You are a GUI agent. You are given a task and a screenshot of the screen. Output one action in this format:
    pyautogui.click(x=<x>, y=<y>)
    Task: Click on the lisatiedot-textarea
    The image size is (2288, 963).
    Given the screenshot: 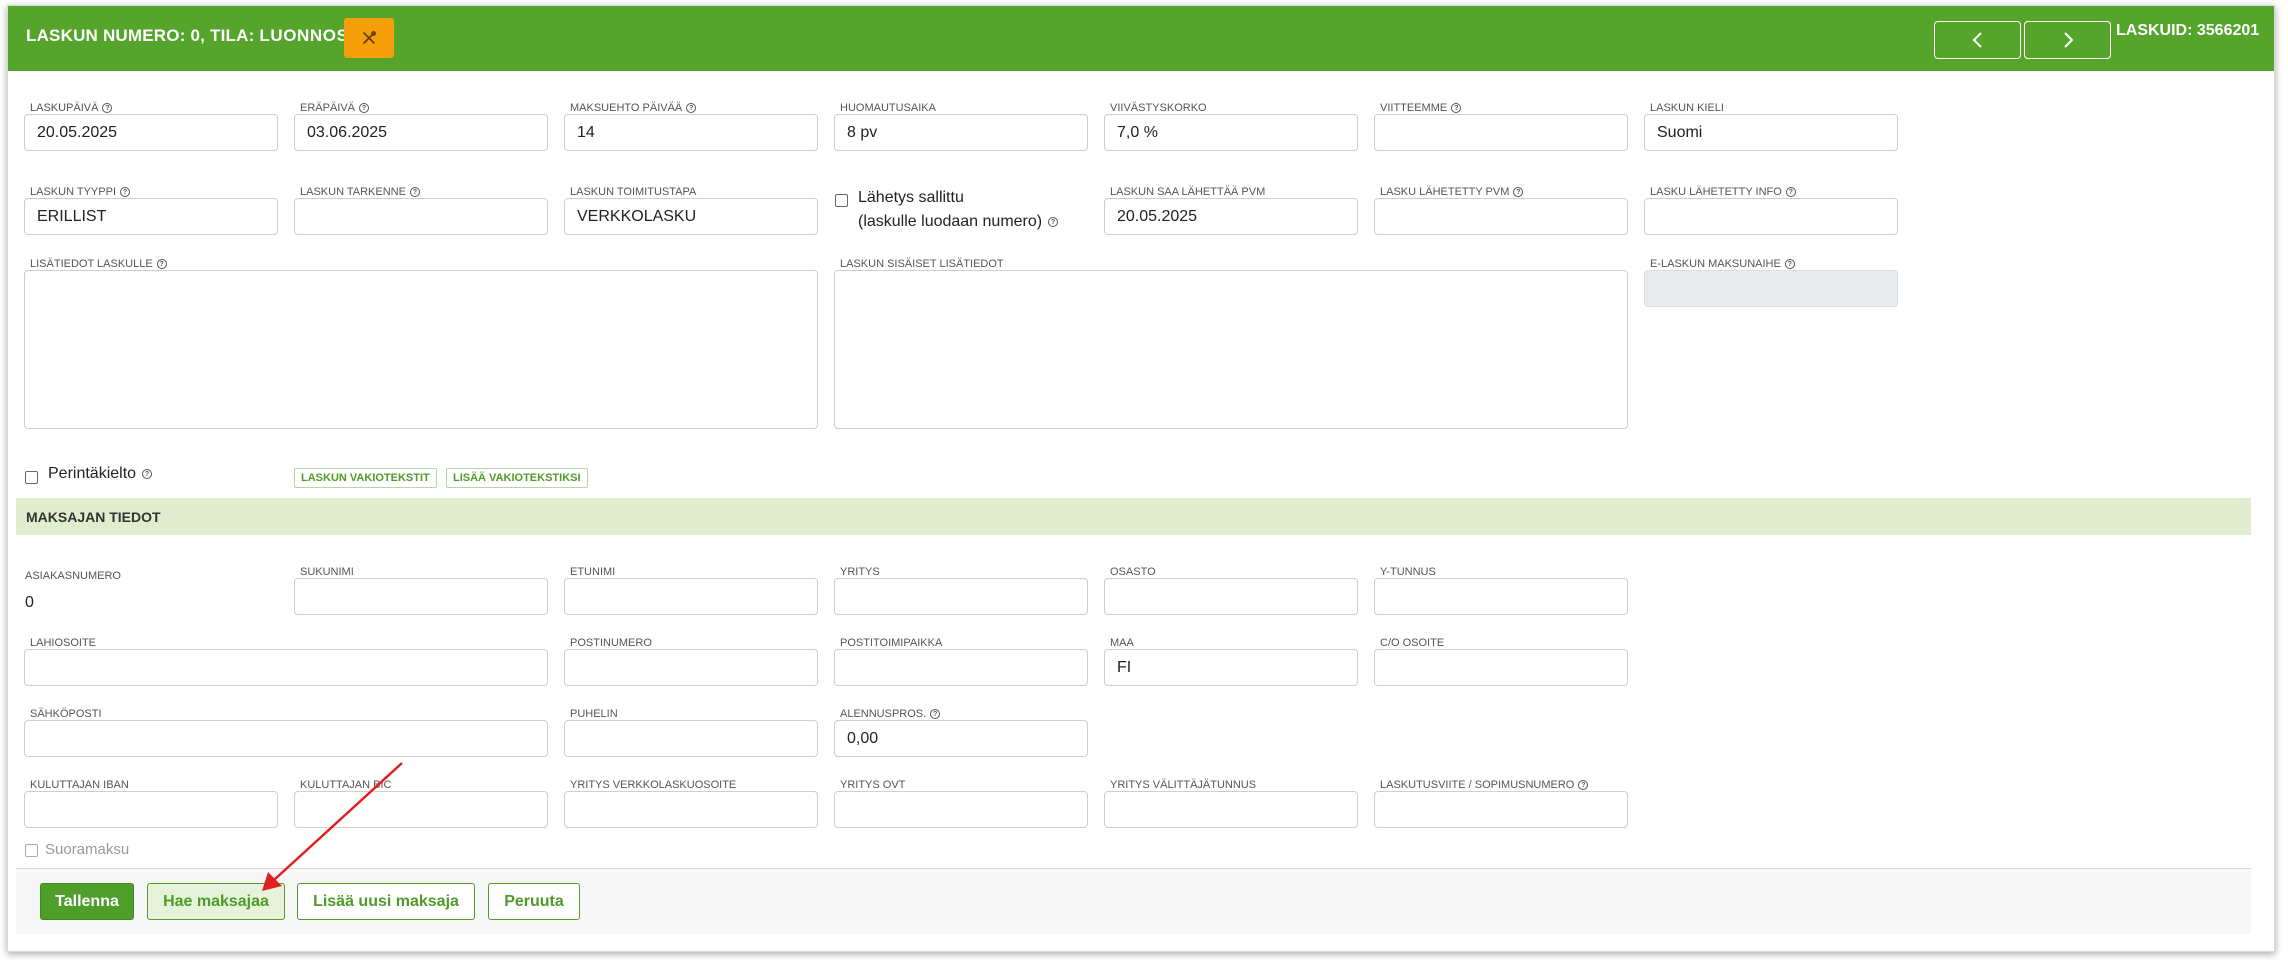 What is the action you would take?
    pyautogui.click(x=421, y=349)
    